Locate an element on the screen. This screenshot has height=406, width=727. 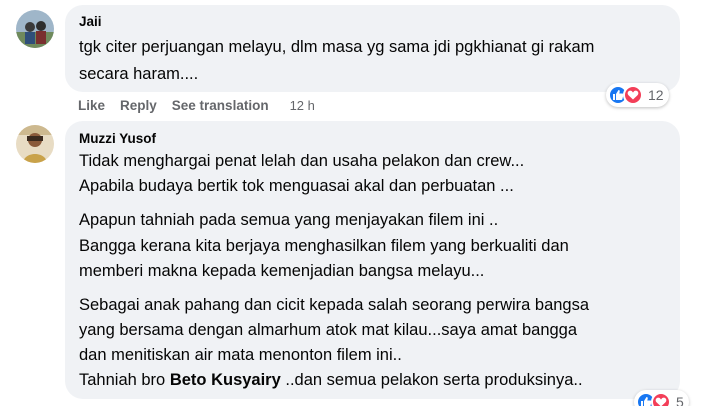
reactions-summary: 5 is located at coordinates (661, 398).